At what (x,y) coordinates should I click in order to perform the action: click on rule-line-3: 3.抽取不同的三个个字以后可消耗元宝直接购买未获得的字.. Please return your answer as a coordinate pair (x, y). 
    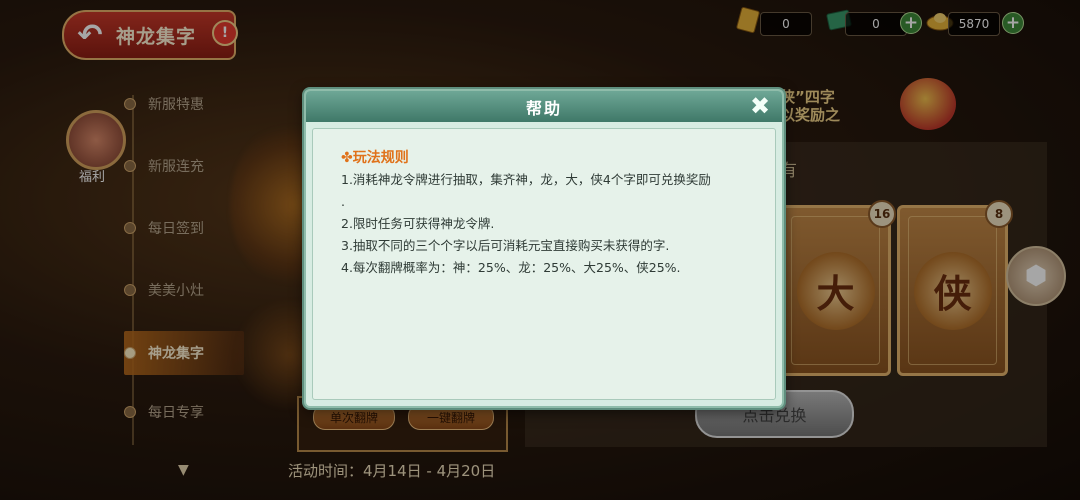
    Looking at the image, I should click on (505, 245).